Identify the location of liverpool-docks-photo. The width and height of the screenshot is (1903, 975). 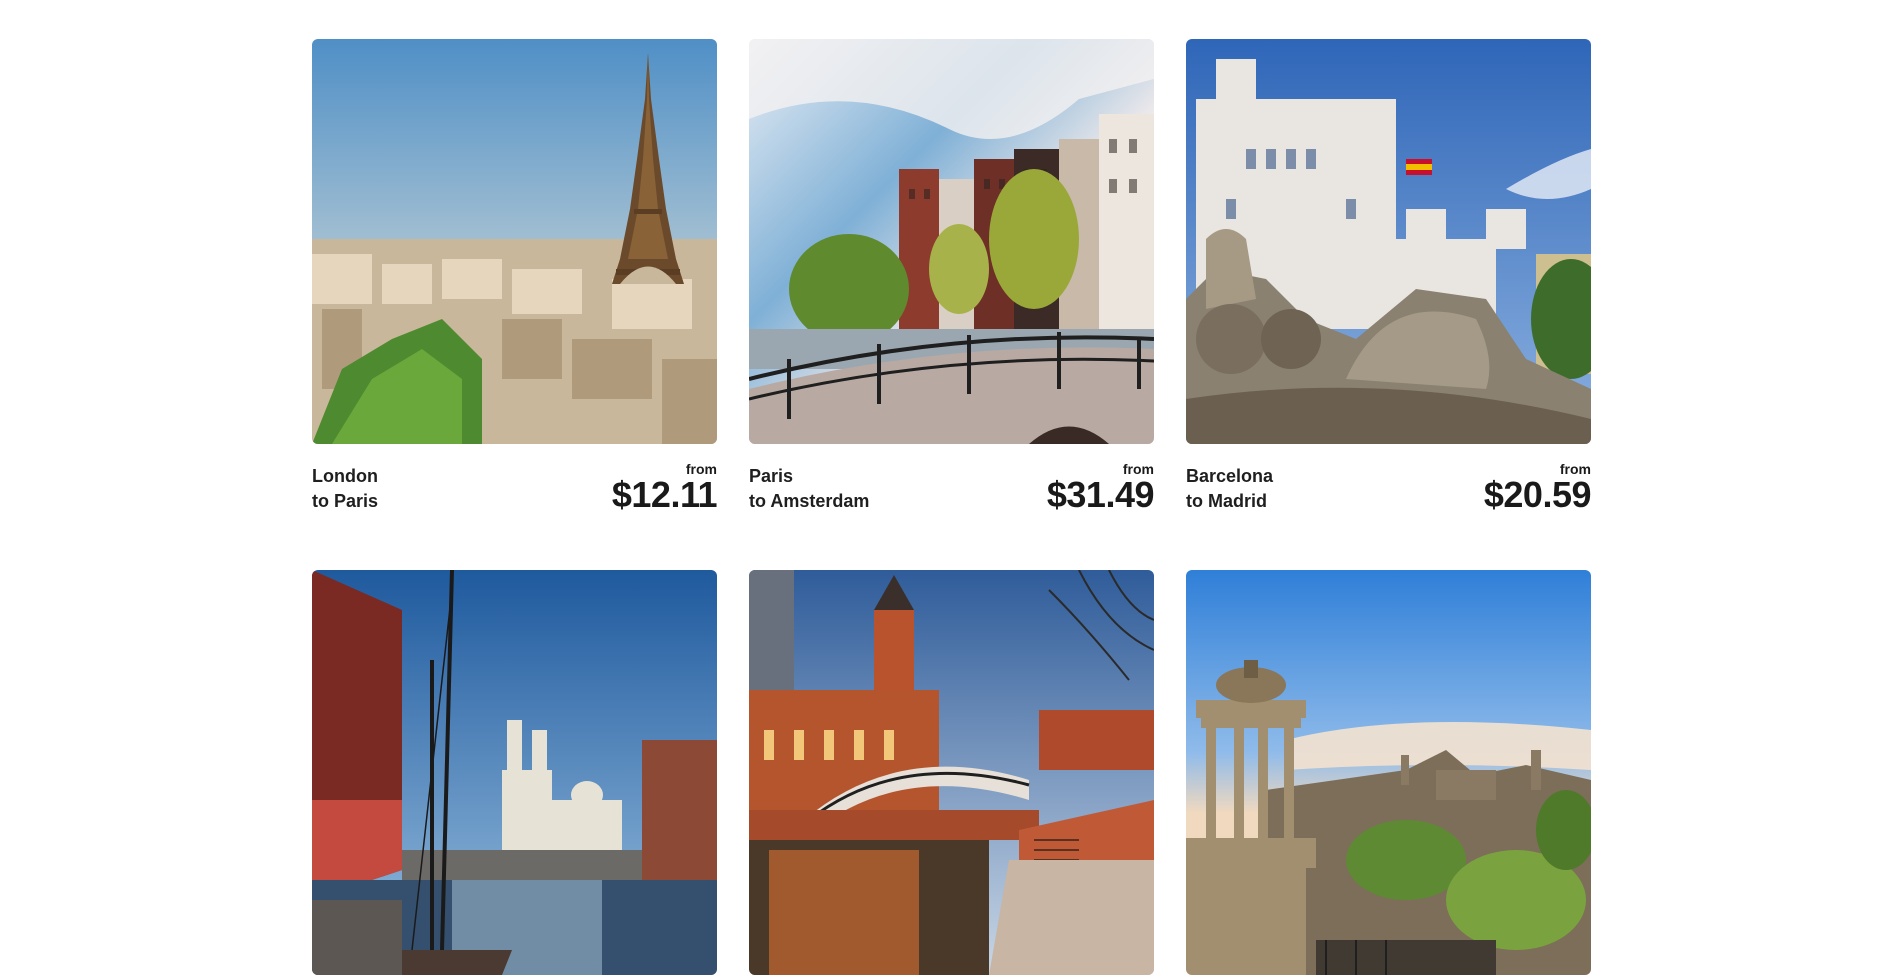
(514, 772).